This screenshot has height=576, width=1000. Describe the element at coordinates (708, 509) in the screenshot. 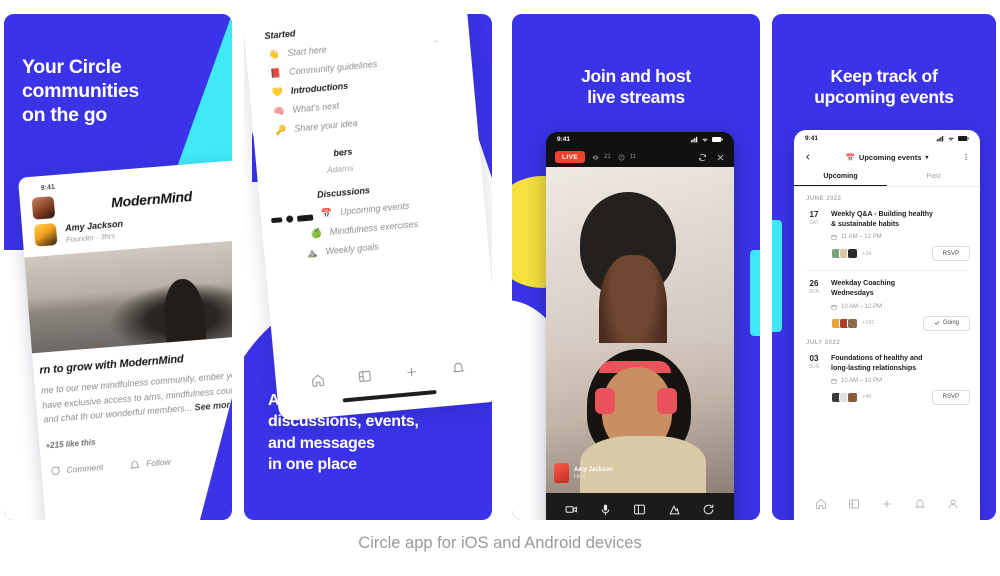

I see `refresh-icon` at that location.